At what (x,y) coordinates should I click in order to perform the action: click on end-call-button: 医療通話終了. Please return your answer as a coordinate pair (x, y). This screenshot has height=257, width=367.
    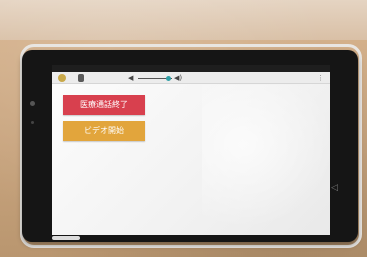
    Looking at the image, I should click on (104, 105).